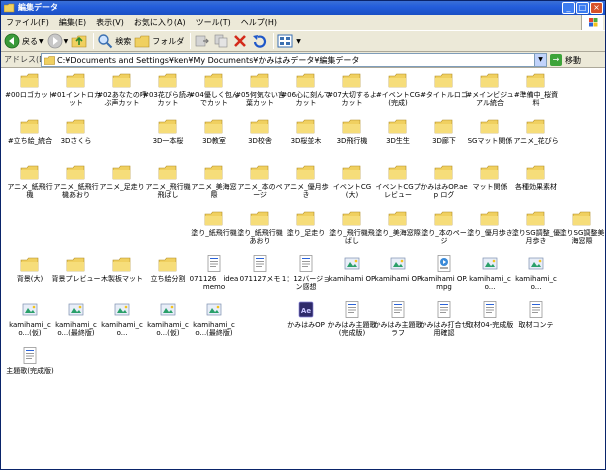 Image resolution: width=606 pixels, height=470 pixels. What do you see at coordinates (306, 130) in the screenshot?
I see `folder-item: 3D桜並木` at bounding box center [306, 130].